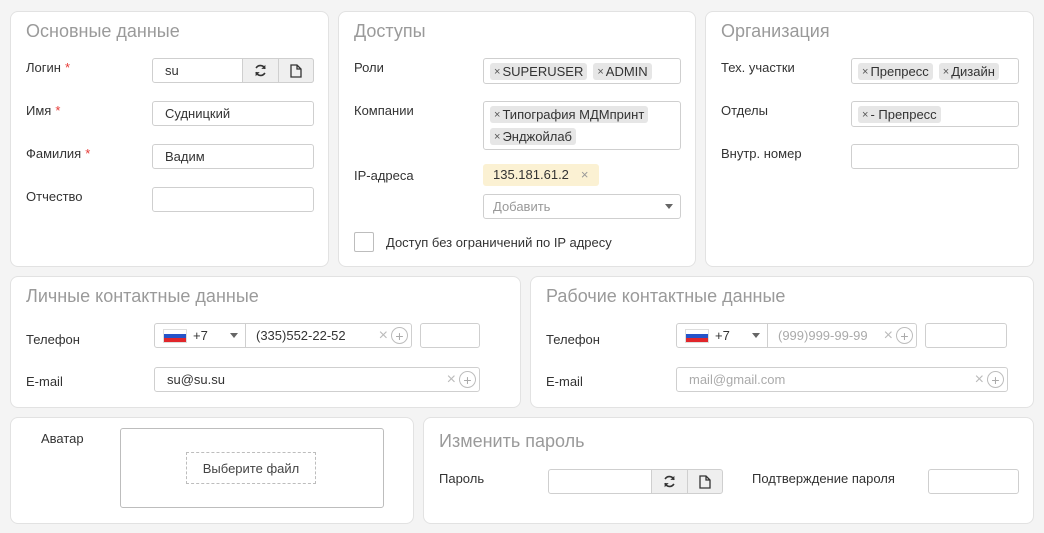 The height and width of the screenshot is (533, 1044). Describe the element at coordinates (462, 478) in the screenshot. I see `password-label: Пароль` at that location.